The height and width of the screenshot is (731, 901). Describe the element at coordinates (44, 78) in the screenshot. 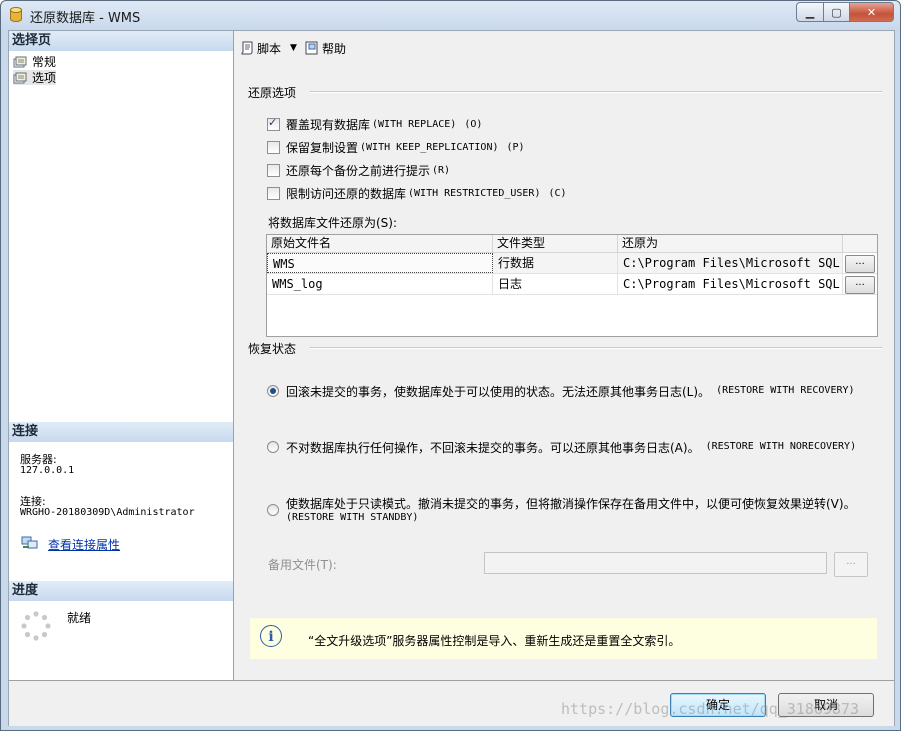

I see `page-item-label: 选项` at that location.